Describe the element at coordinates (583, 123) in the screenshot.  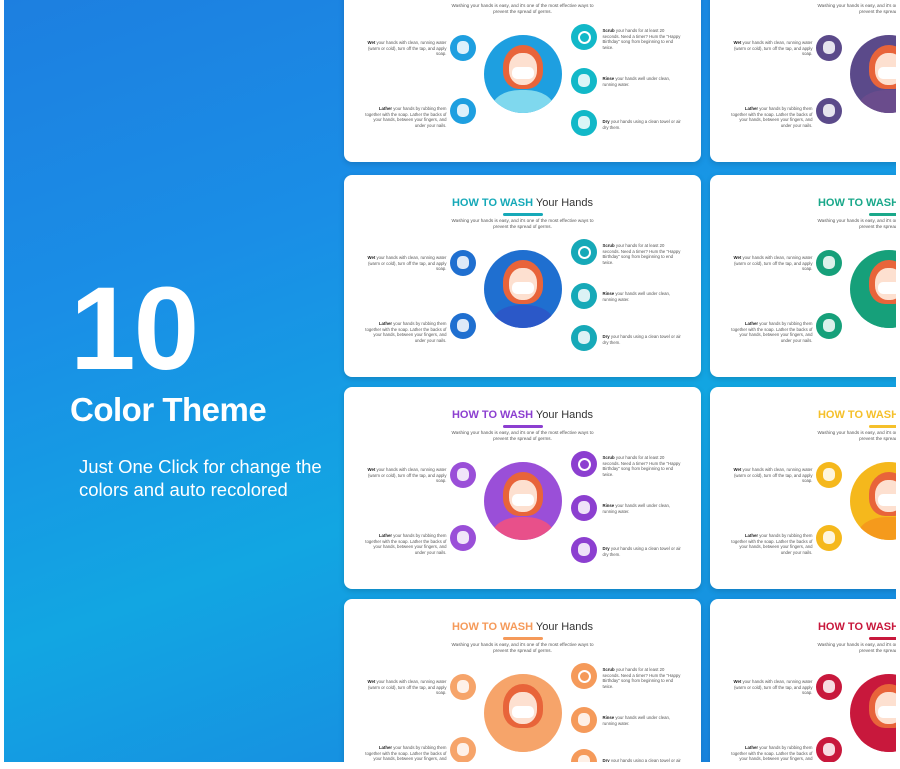
I see `dry-hands-icon` at that location.